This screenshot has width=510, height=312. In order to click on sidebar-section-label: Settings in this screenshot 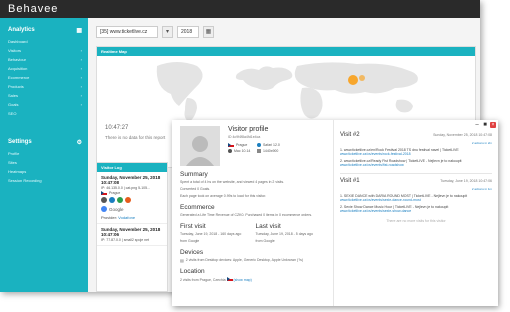, I will do `click(20, 142)`.